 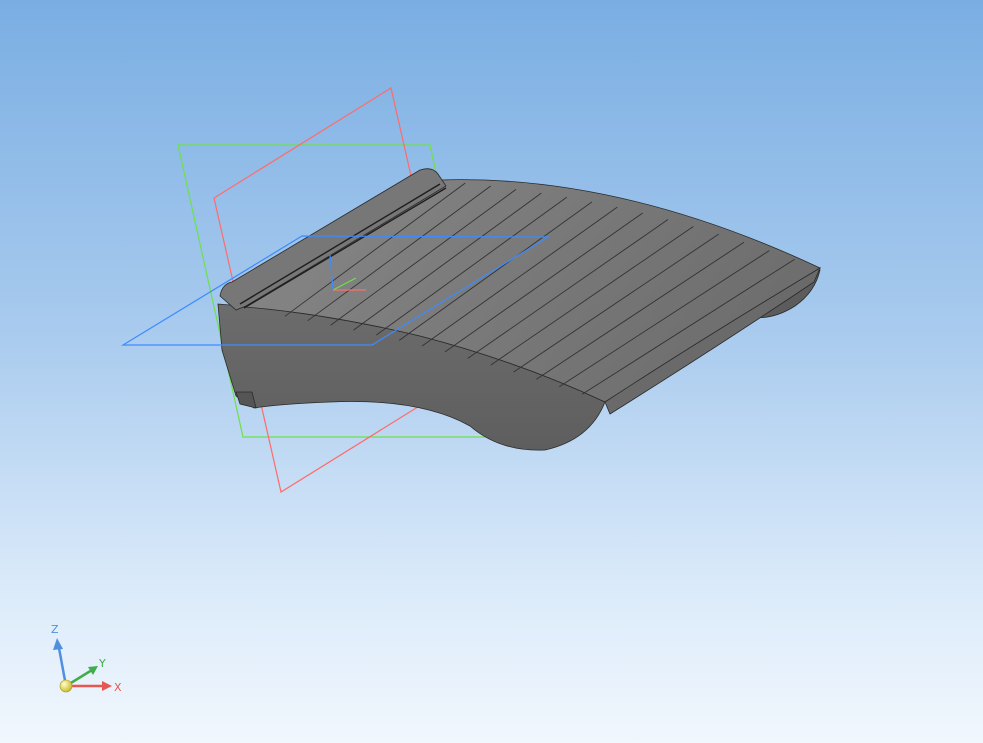 What do you see at coordinates (86, 658) in the screenshot?
I see `axis-triad: X Y Z` at bounding box center [86, 658].